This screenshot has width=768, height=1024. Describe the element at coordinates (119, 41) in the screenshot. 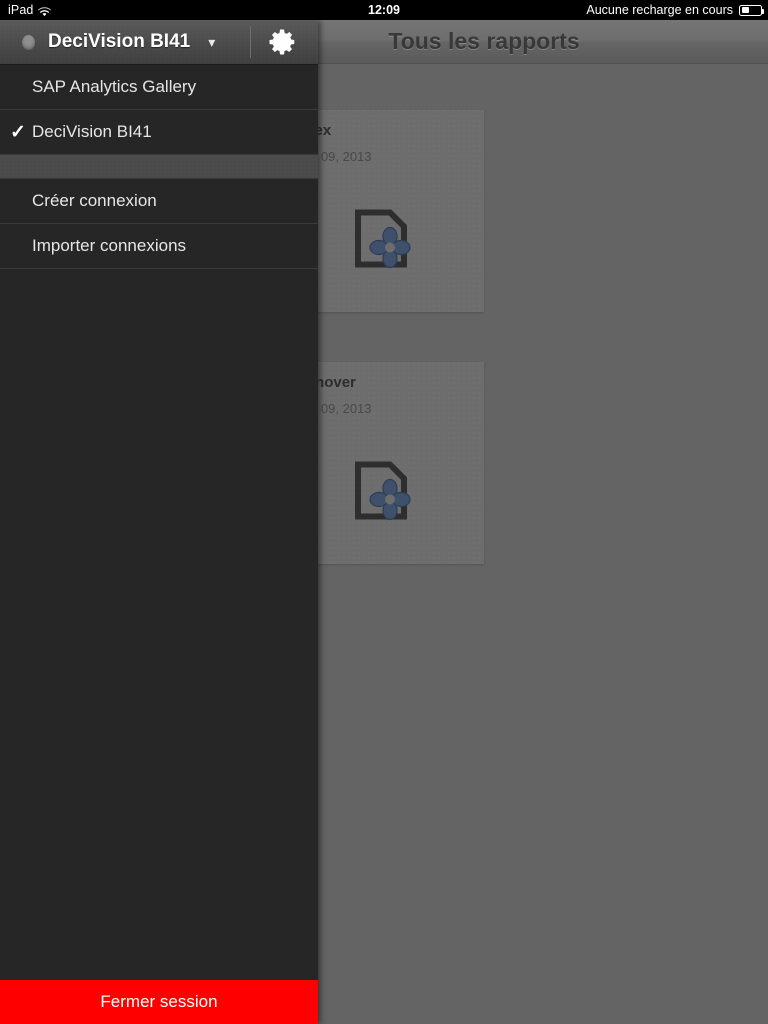

I see `active-connection-name: DeciVision BI41` at that location.